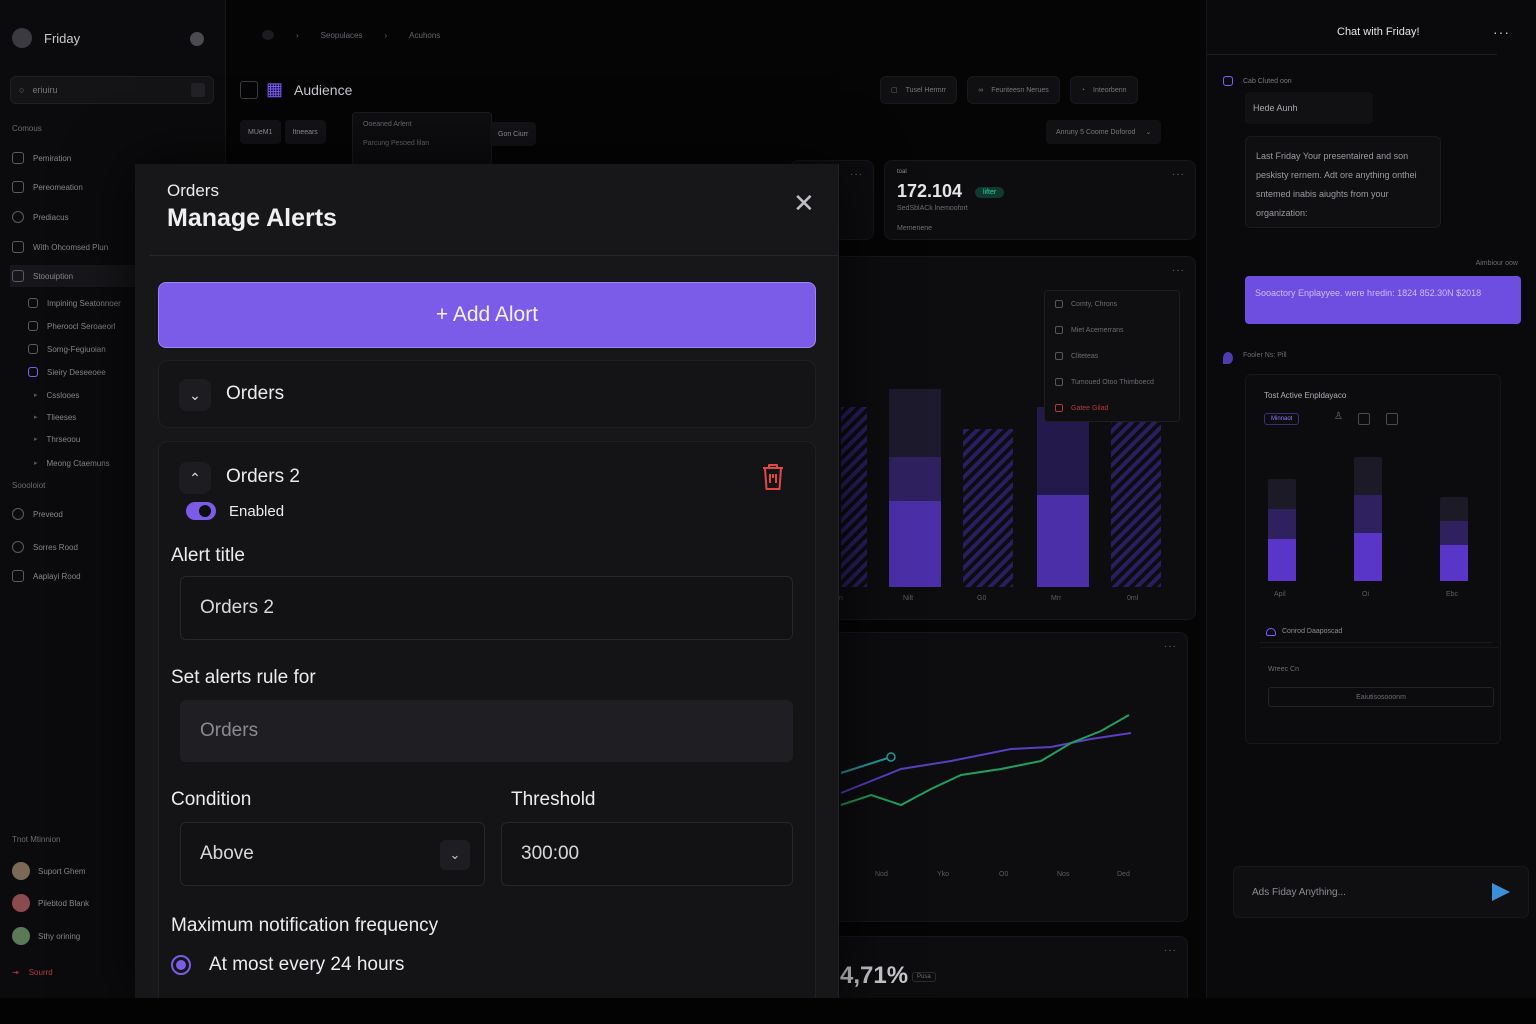 This screenshot has height=1024, width=1536. What do you see at coordinates (260, 132) in the screenshot?
I see `filter-chip: MUeM1` at bounding box center [260, 132].